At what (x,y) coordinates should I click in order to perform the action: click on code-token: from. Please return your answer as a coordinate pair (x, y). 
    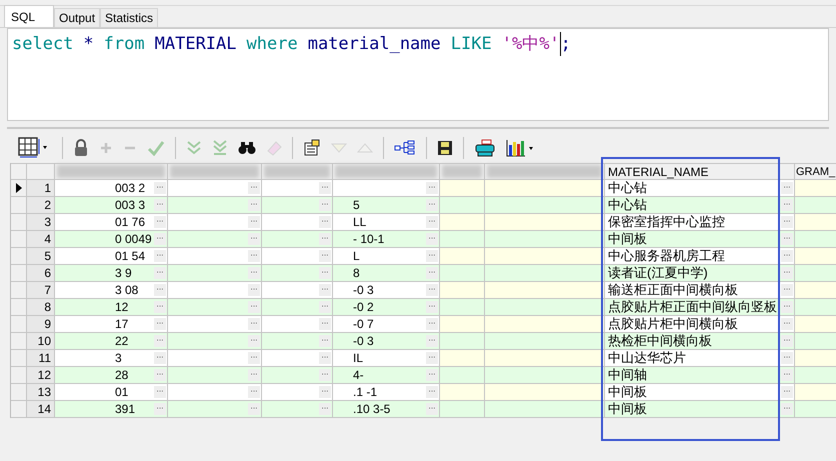
    Looking at the image, I should click on (124, 44).